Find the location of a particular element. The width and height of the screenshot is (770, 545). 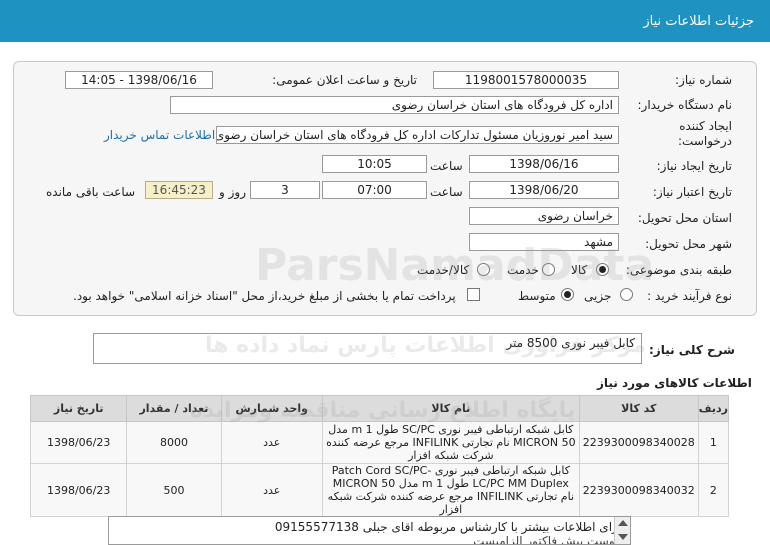

created-date-field: 1398/06/16 is located at coordinates (544, 164).